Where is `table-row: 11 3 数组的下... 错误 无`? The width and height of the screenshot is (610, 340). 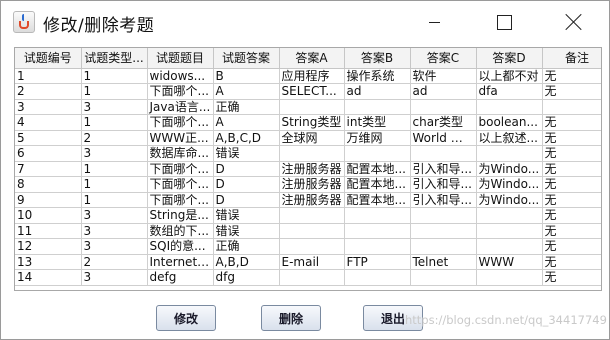
table-row: 11 3 数组的下... 错误 无 is located at coordinates (308, 231).